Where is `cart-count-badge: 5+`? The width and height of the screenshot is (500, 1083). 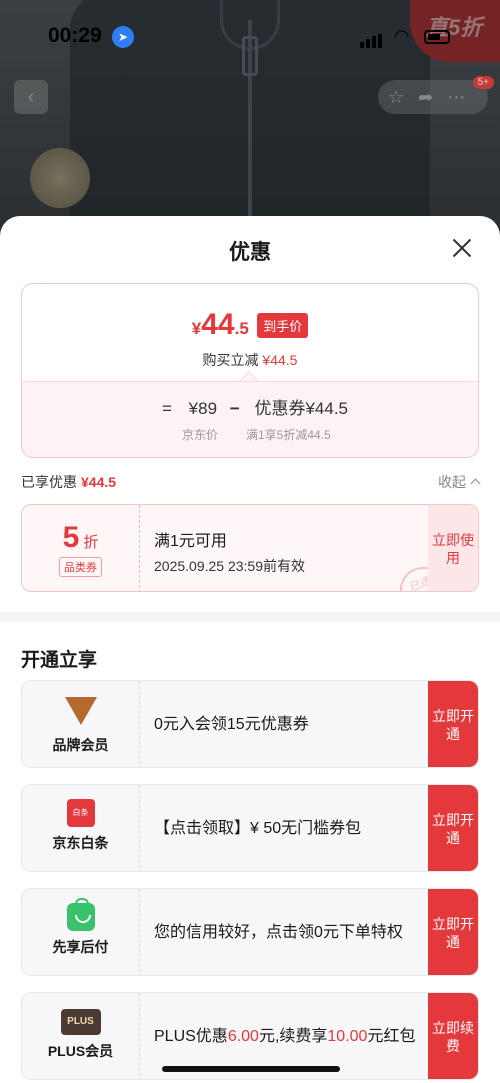
cart-count-badge: 5+ is located at coordinates (483, 82).